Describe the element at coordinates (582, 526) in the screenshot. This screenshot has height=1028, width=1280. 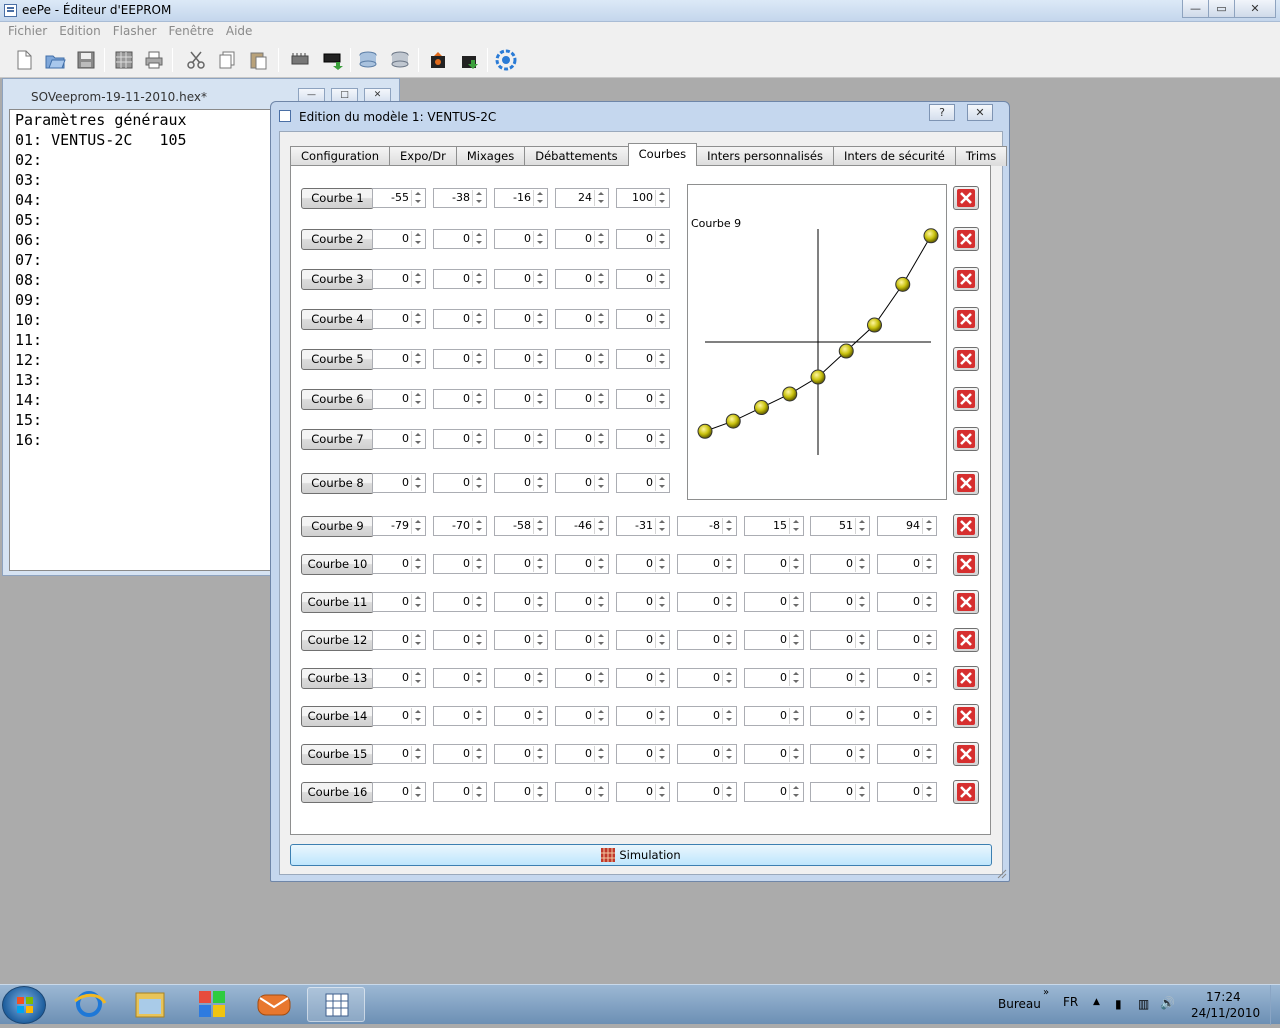
I see `curve-point-spinbox: -46` at that location.